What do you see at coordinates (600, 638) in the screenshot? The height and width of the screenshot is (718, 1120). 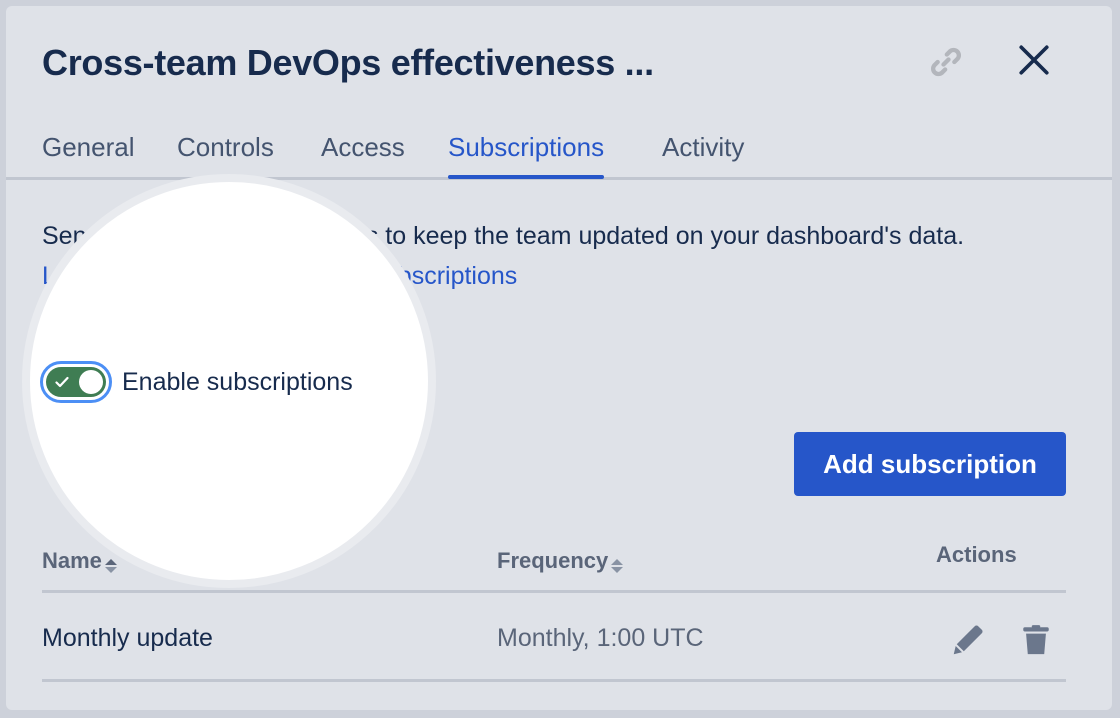 I see `subscription-frequency: Monthly, 1:00 UTC` at bounding box center [600, 638].